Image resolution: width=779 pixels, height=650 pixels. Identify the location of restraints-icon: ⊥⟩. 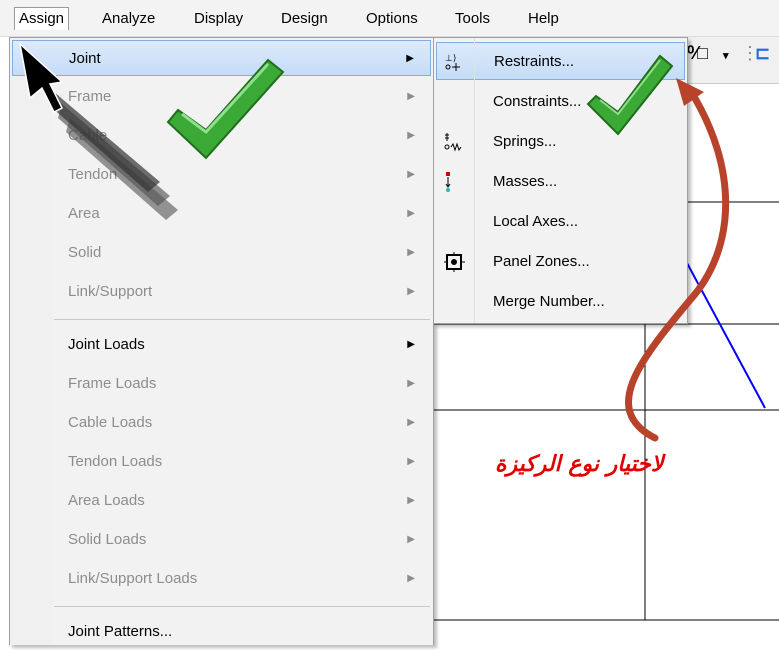
(455, 62).